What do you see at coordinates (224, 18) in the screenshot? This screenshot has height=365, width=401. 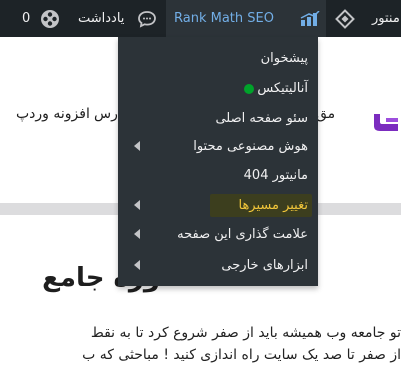 I see `rankmath-label: Rank Math SEO` at bounding box center [224, 18].